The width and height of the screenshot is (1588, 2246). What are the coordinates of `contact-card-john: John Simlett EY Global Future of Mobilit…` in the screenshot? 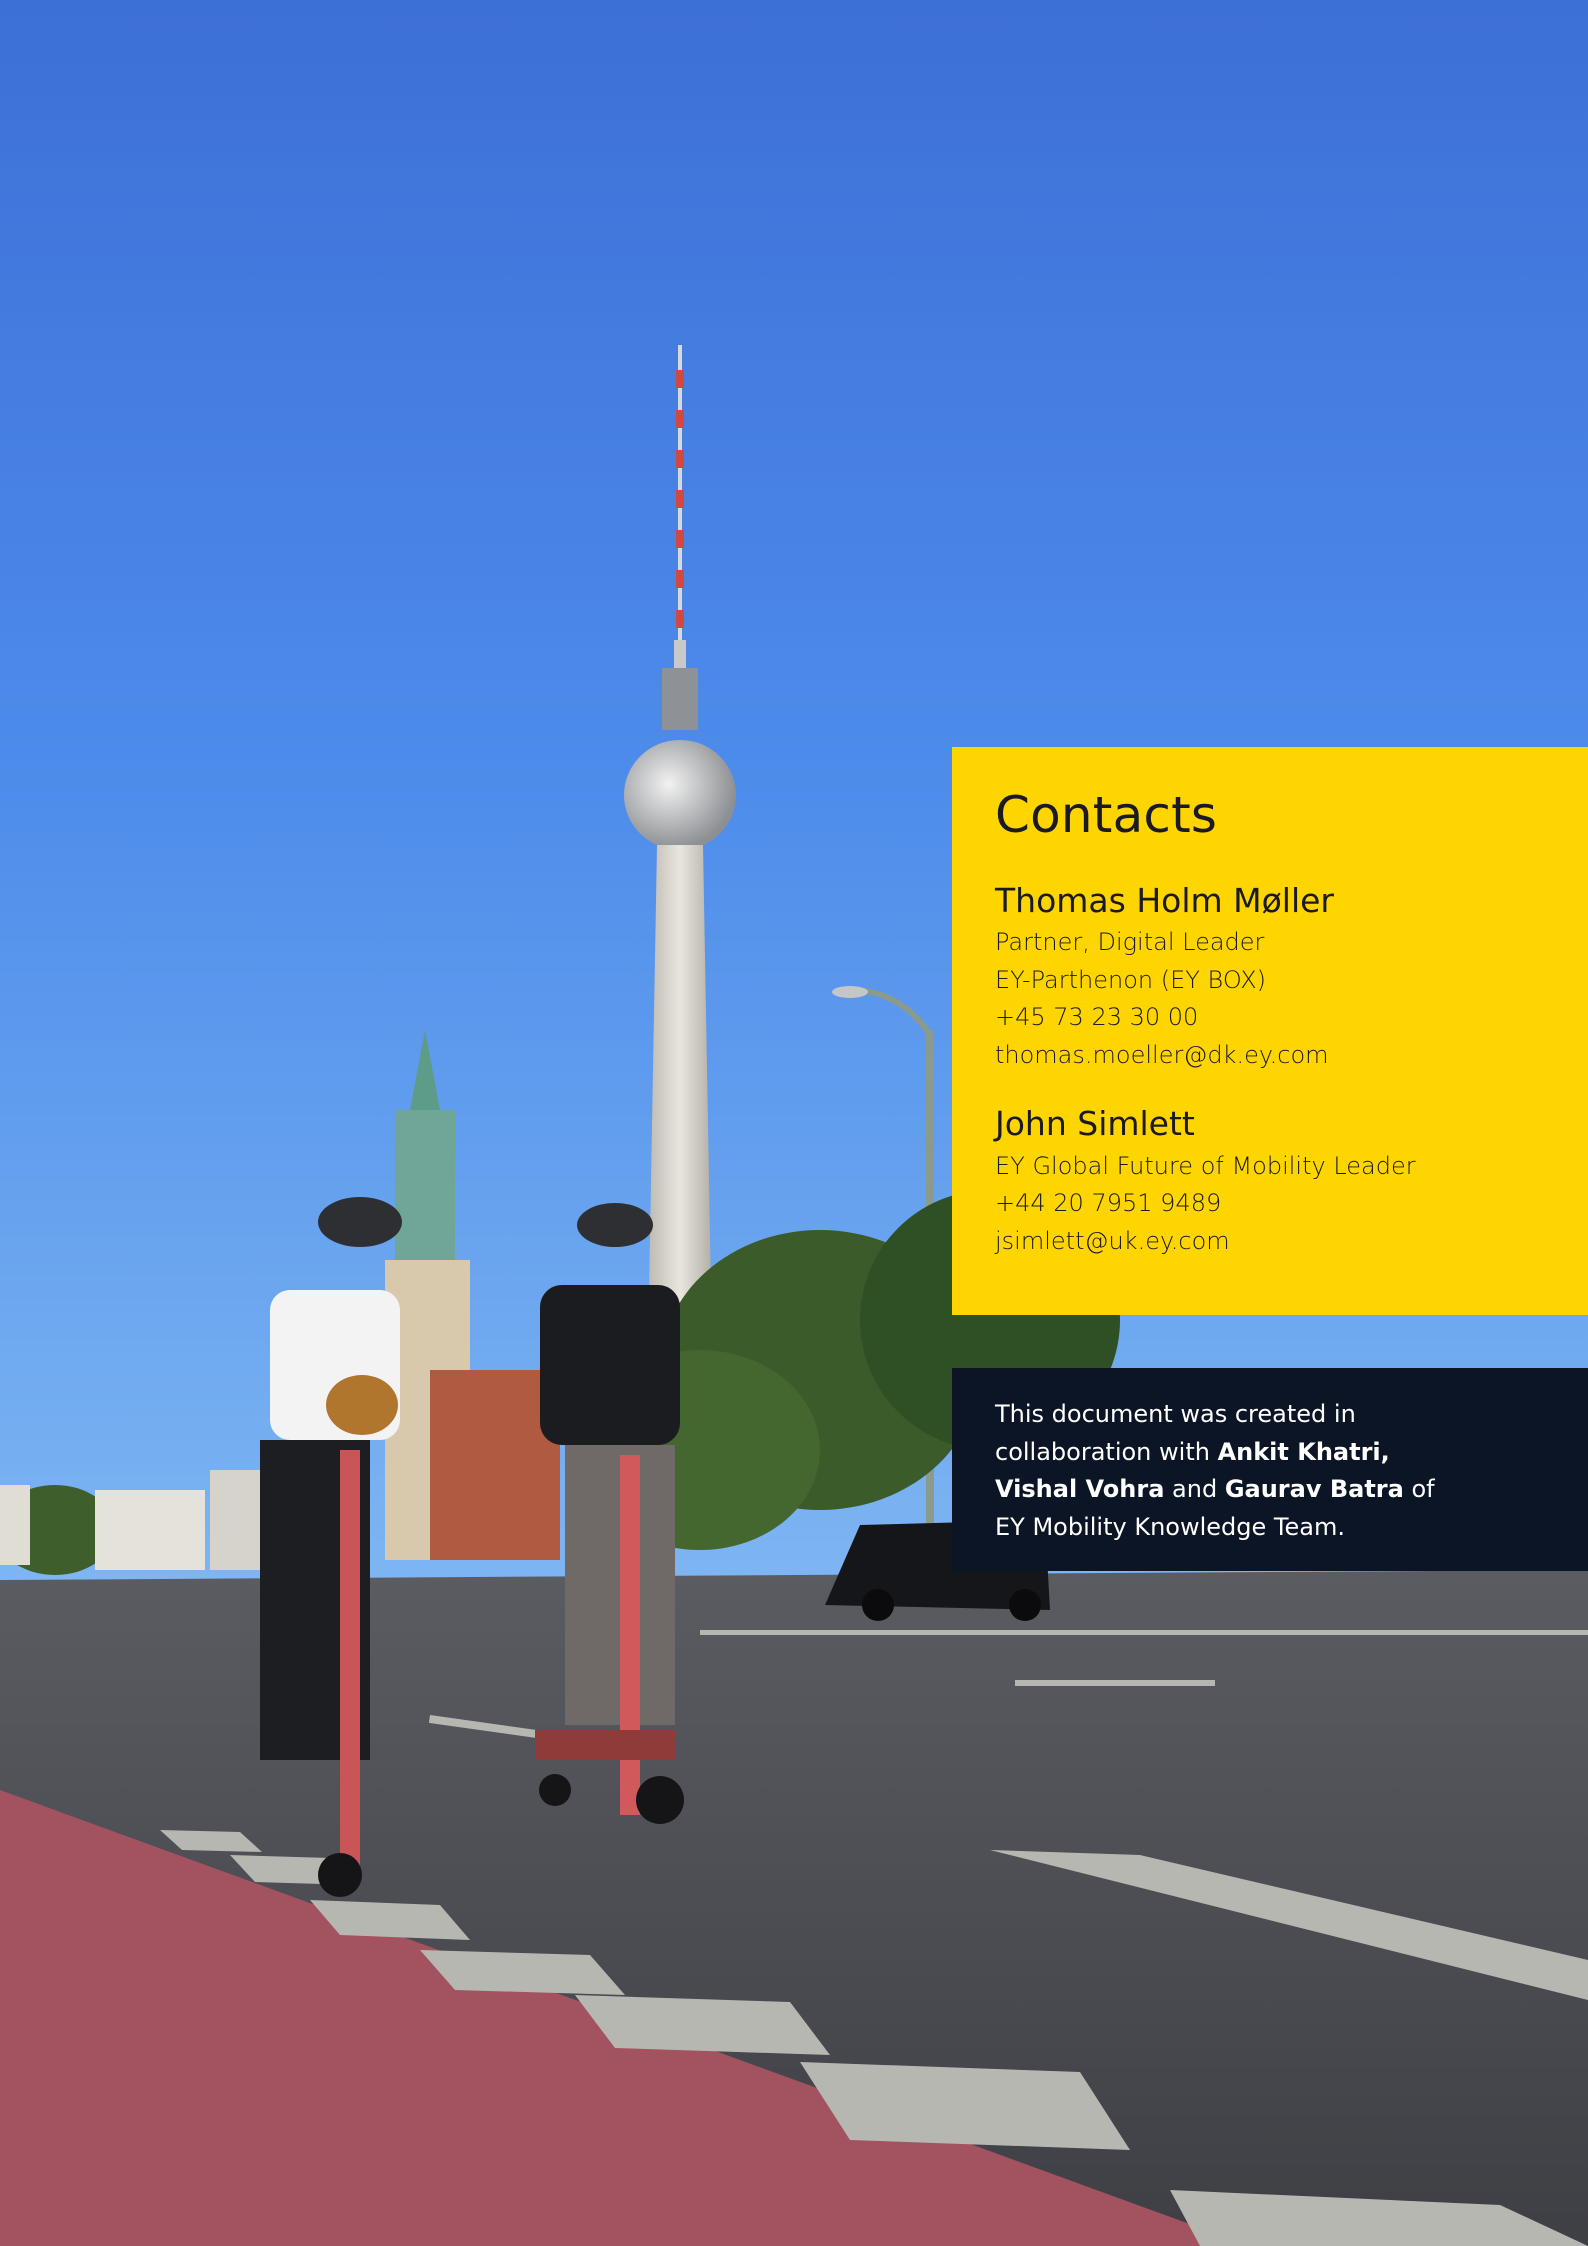 It's located at (1271, 1182).